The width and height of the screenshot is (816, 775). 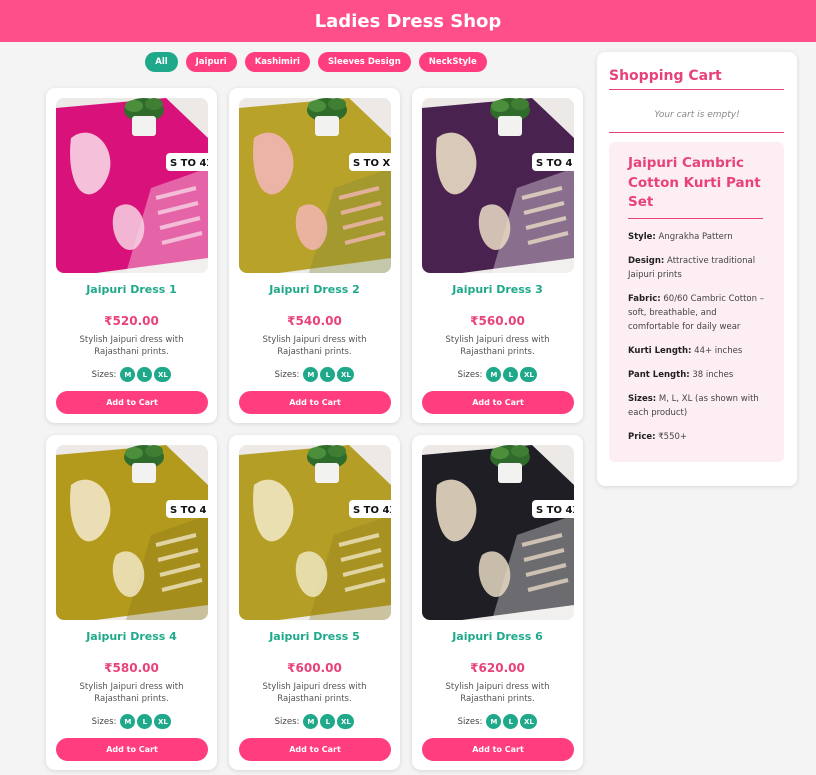 What do you see at coordinates (277, 62) in the screenshot?
I see `filter-kashimiri: Kashimiri` at bounding box center [277, 62].